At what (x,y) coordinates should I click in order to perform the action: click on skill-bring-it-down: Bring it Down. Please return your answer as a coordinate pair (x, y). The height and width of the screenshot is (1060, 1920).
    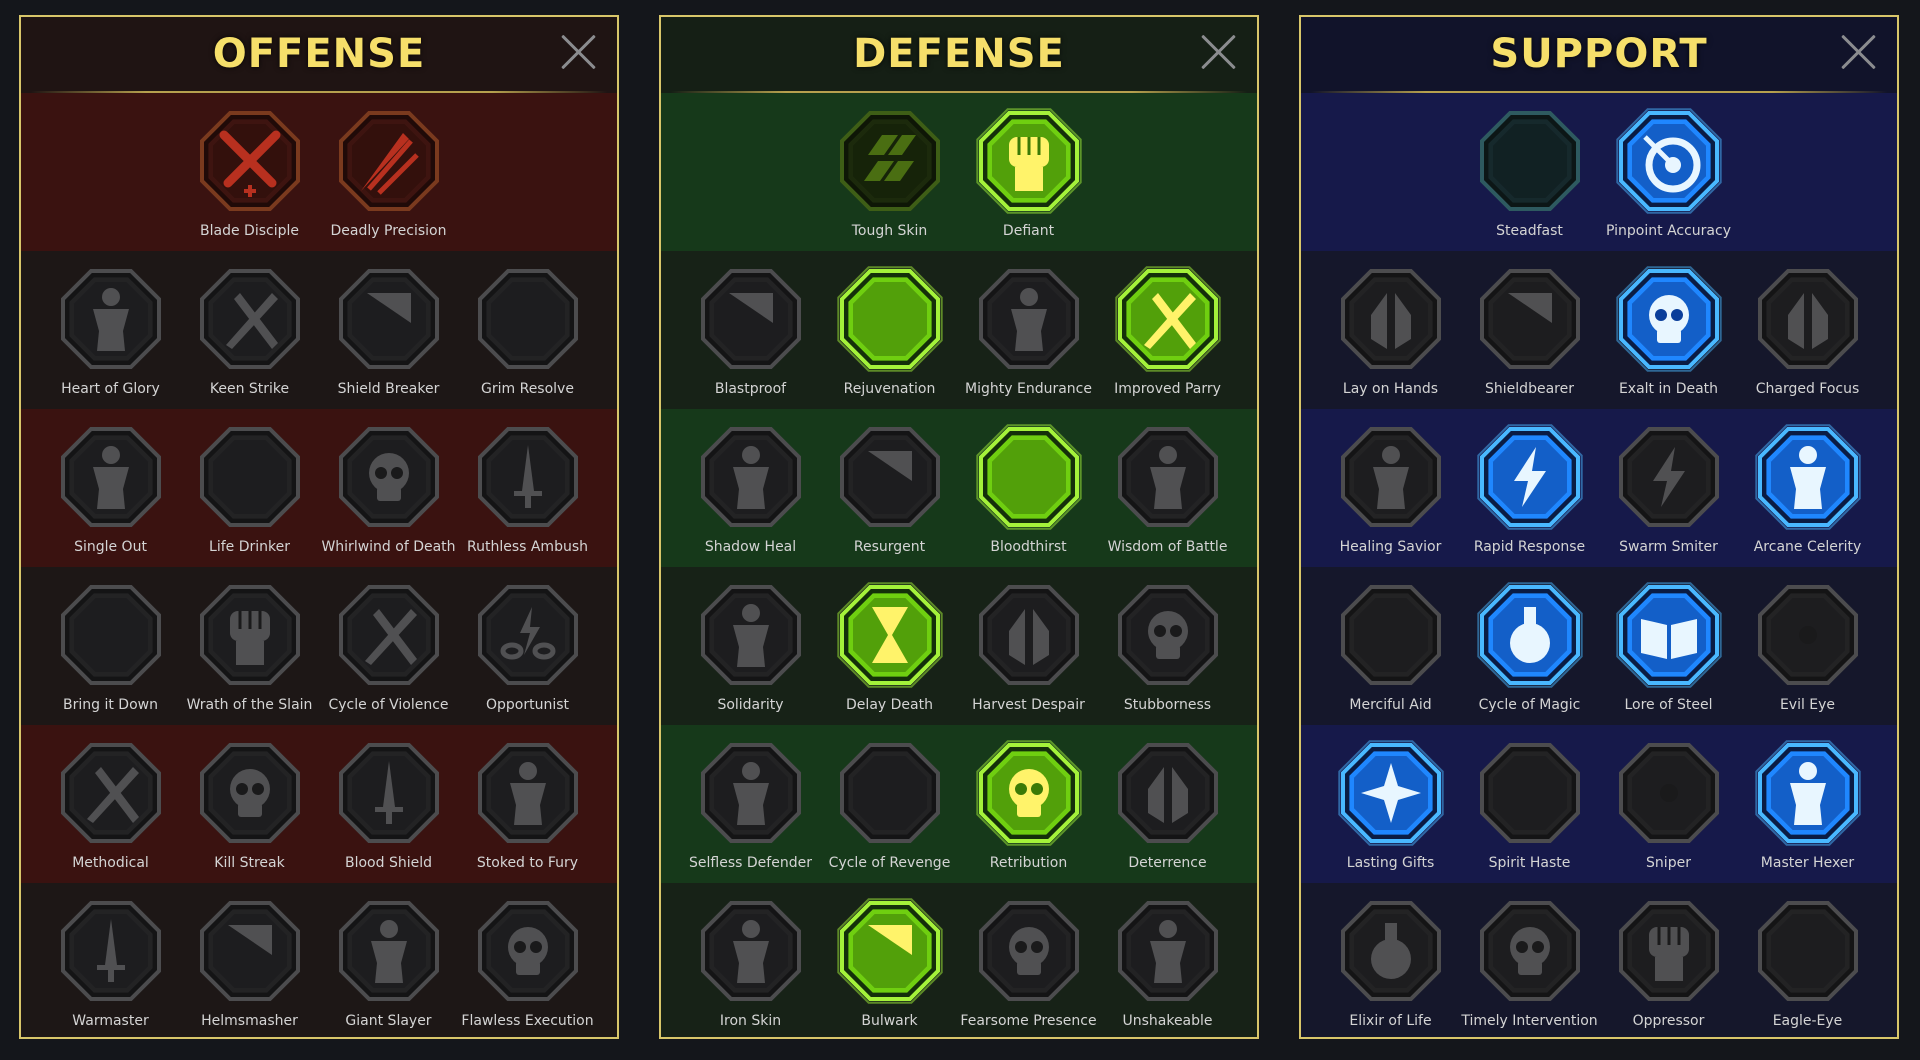
    Looking at the image, I should click on (110, 646).